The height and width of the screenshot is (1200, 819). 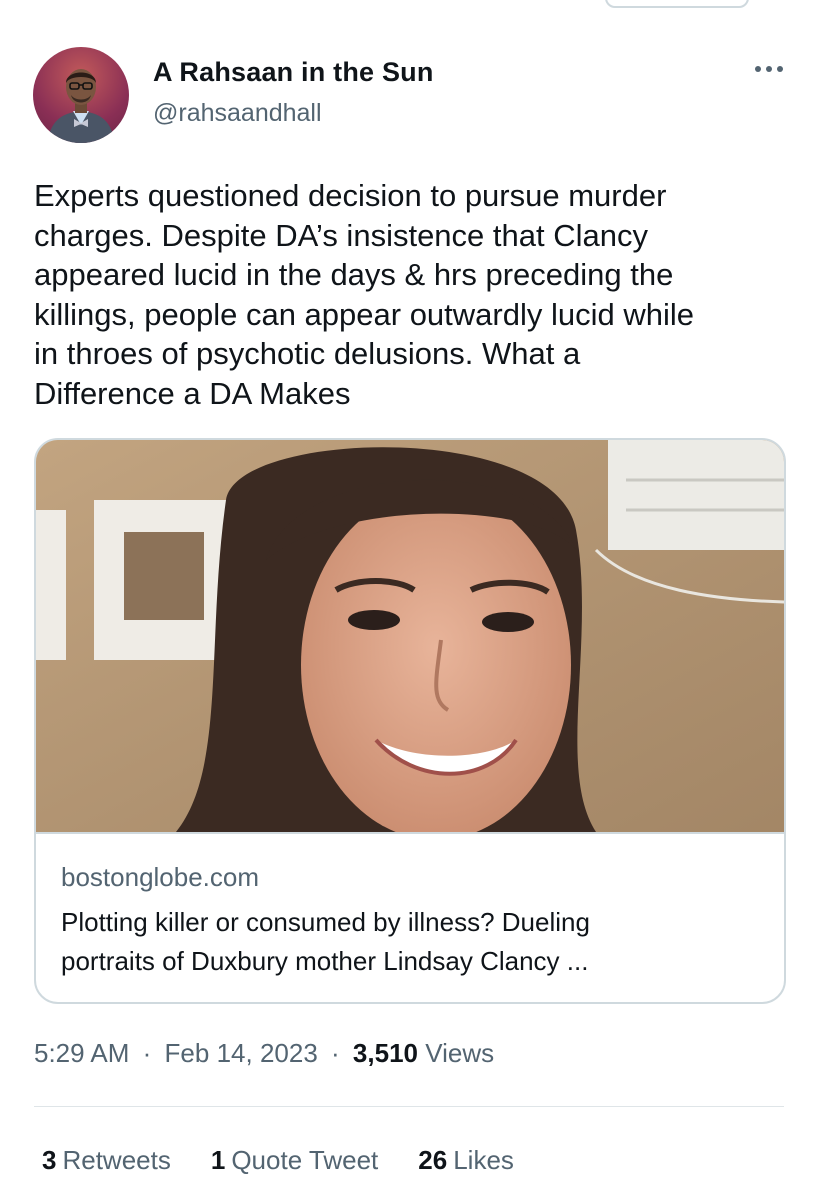 I want to click on views-label: Views, so click(x=459, y=1053).